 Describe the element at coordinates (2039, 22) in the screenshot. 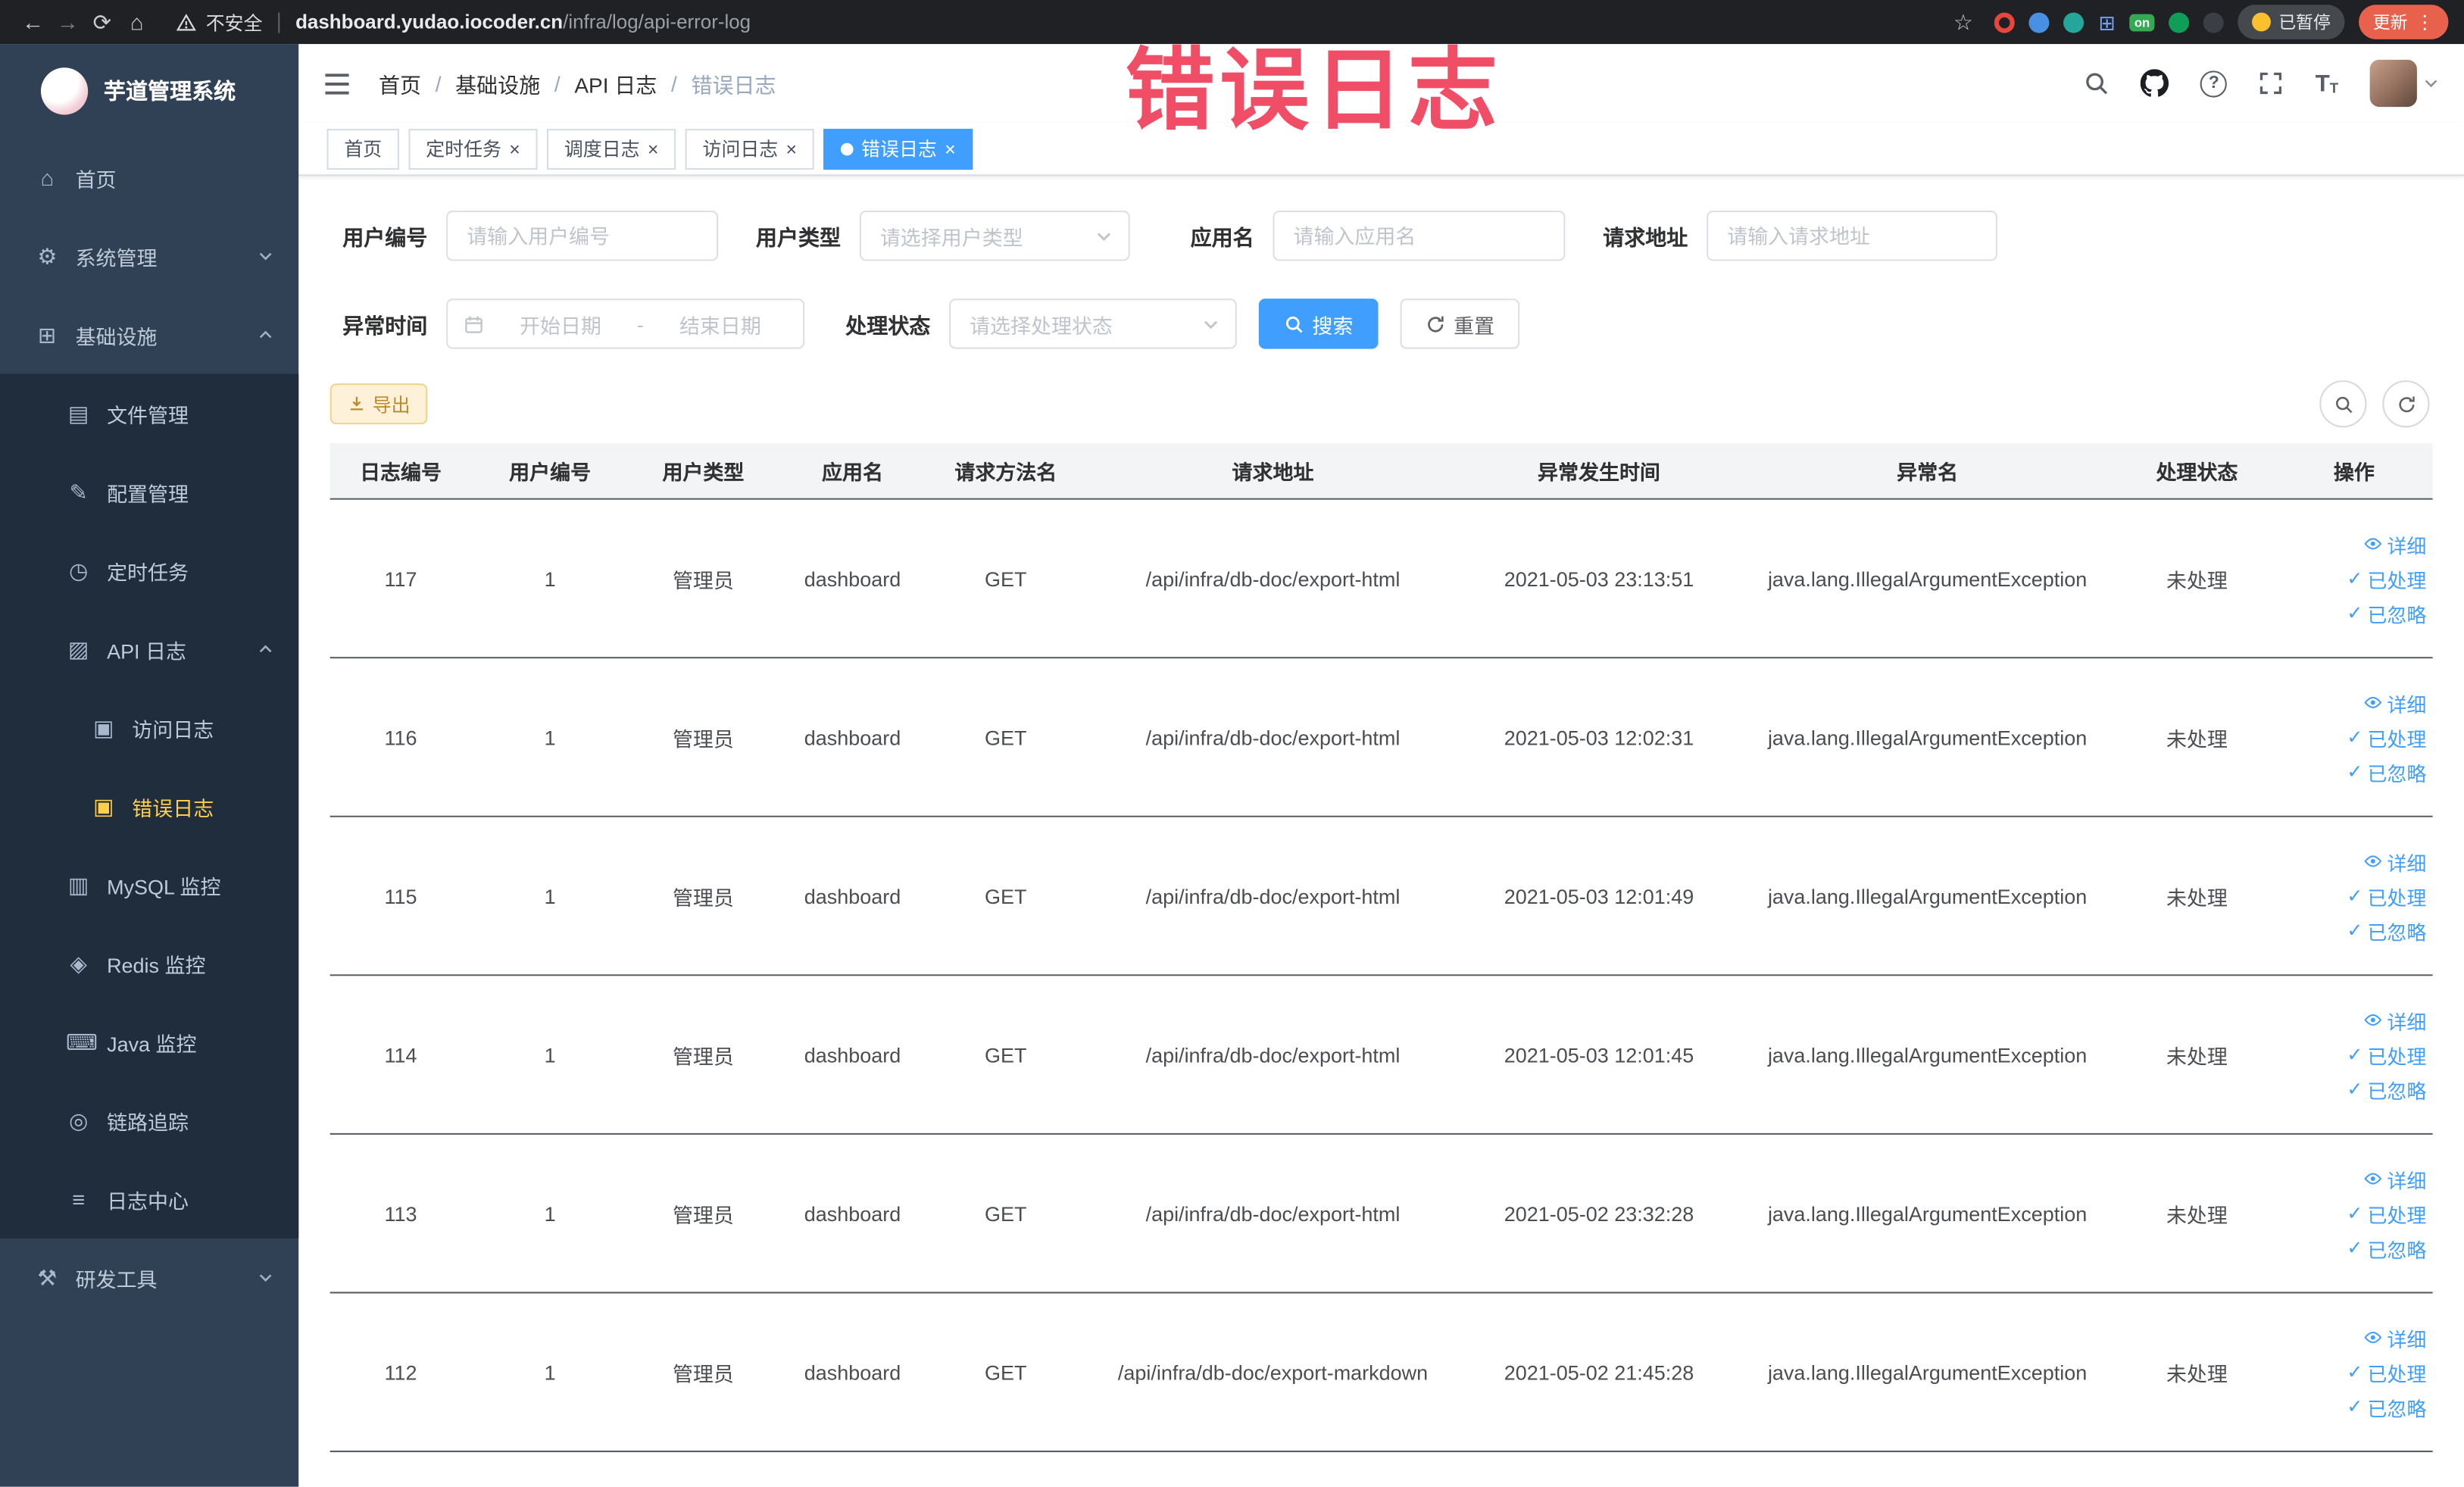

I see `extension-icon-blue` at that location.